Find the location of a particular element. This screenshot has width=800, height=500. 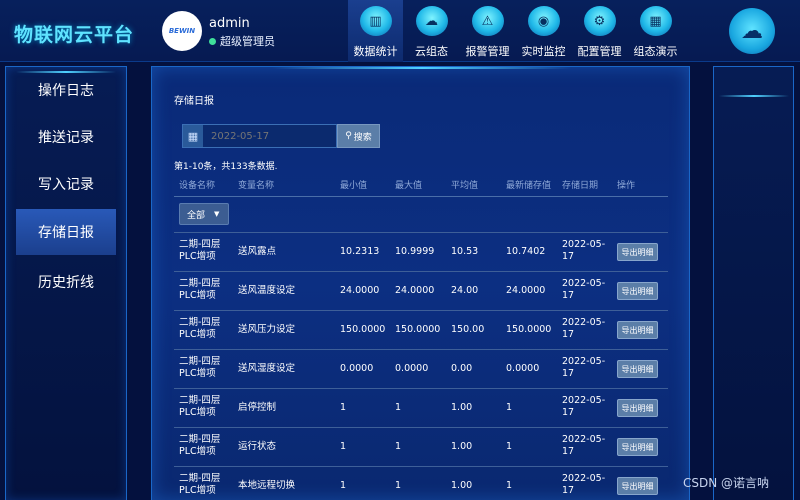

sidebar-item-operation-log: 操作日志 is located at coordinates (66, 90).